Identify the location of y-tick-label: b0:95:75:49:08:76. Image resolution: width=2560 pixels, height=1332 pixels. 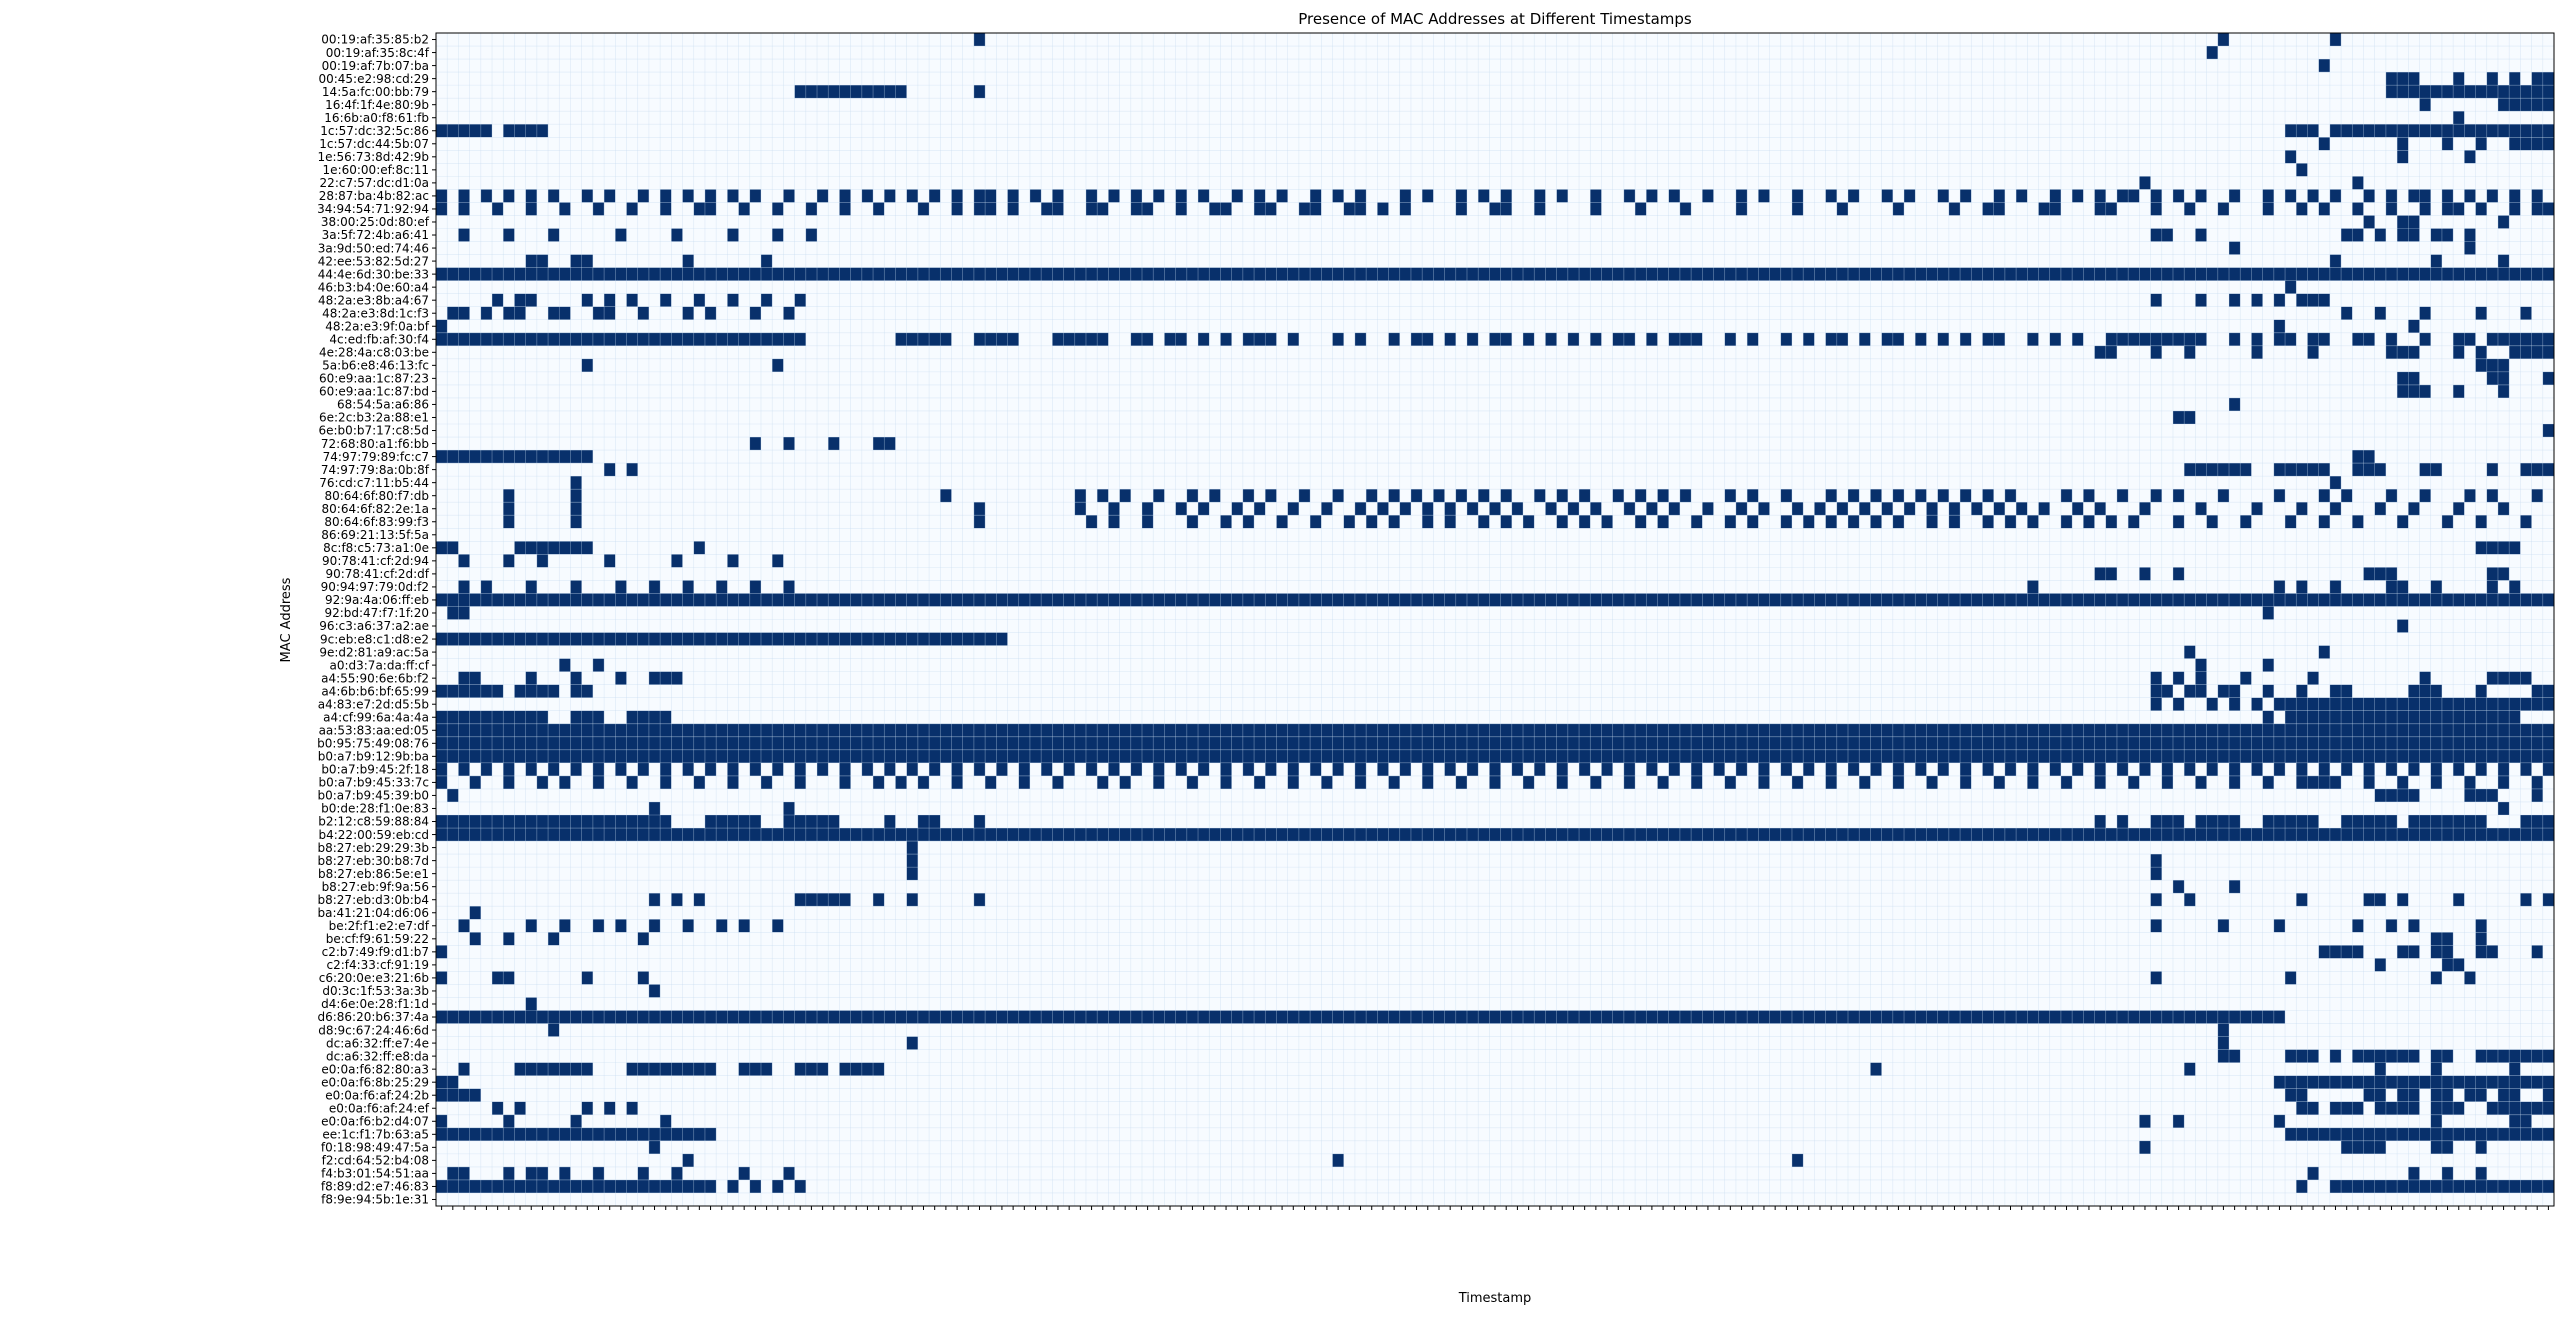
(373, 744).